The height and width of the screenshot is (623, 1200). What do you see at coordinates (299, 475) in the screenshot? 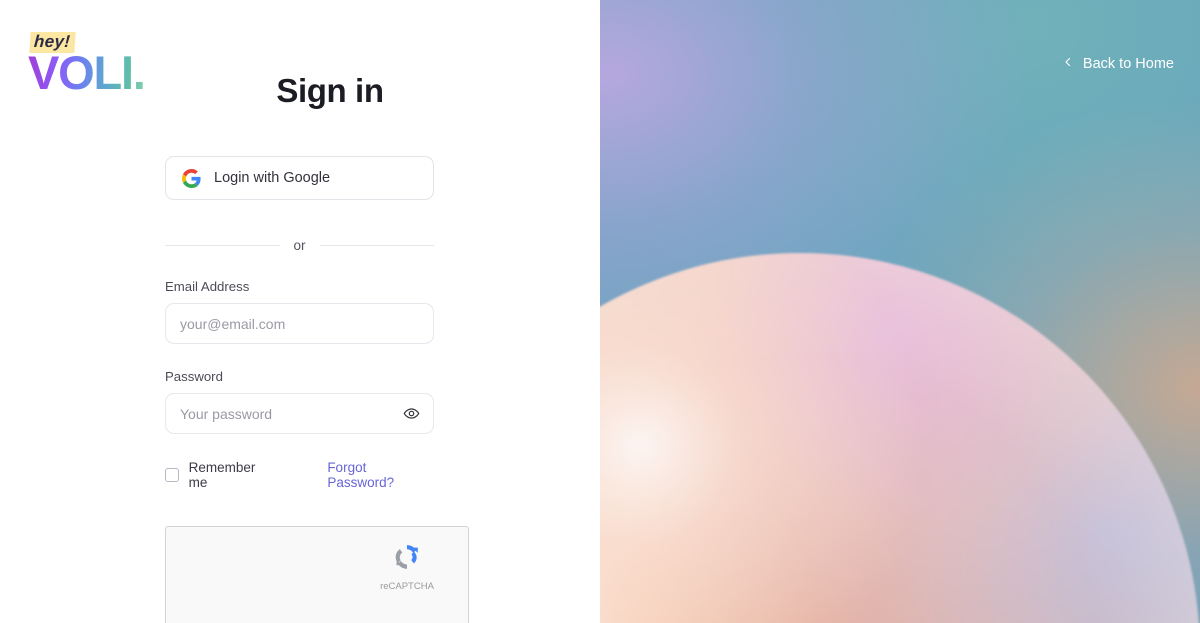
I see `remember-row: Remember me Forgot Password?` at bounding box center [299, 475].